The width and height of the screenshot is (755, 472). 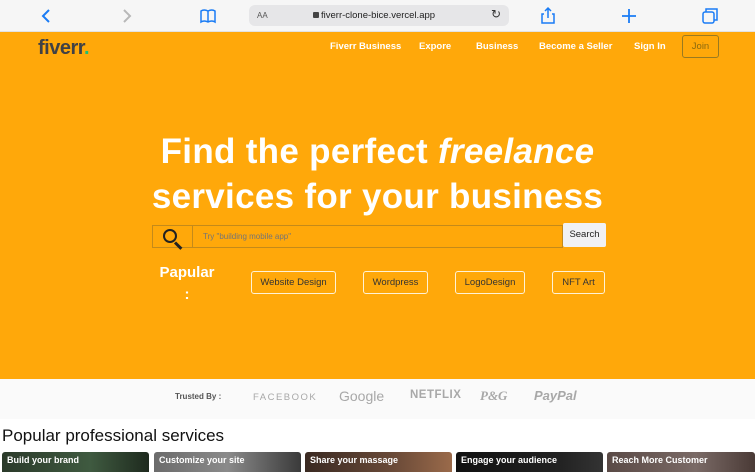 What do you see at coordinates (126, 16) in the screenshot?
I see `chevron-right-icon` at bounding box center [126, 16].